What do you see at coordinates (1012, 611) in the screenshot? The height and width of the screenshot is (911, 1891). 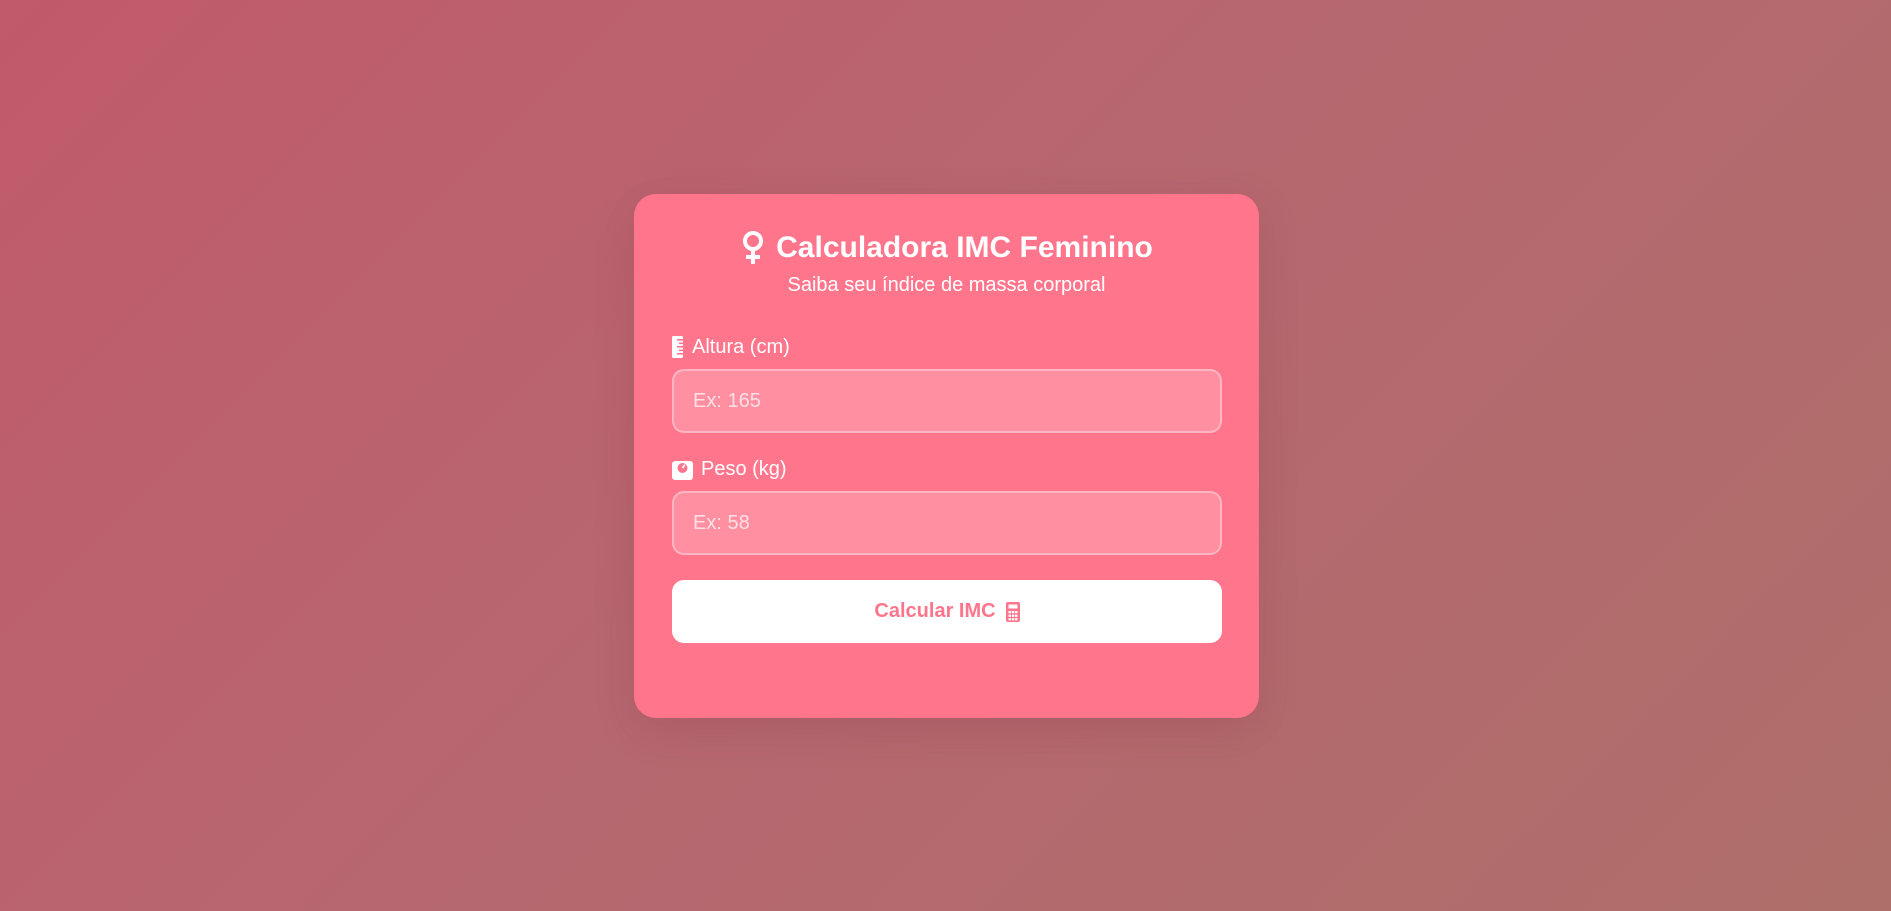 I see `calculator-icon` at bounding box center [1012, 611].